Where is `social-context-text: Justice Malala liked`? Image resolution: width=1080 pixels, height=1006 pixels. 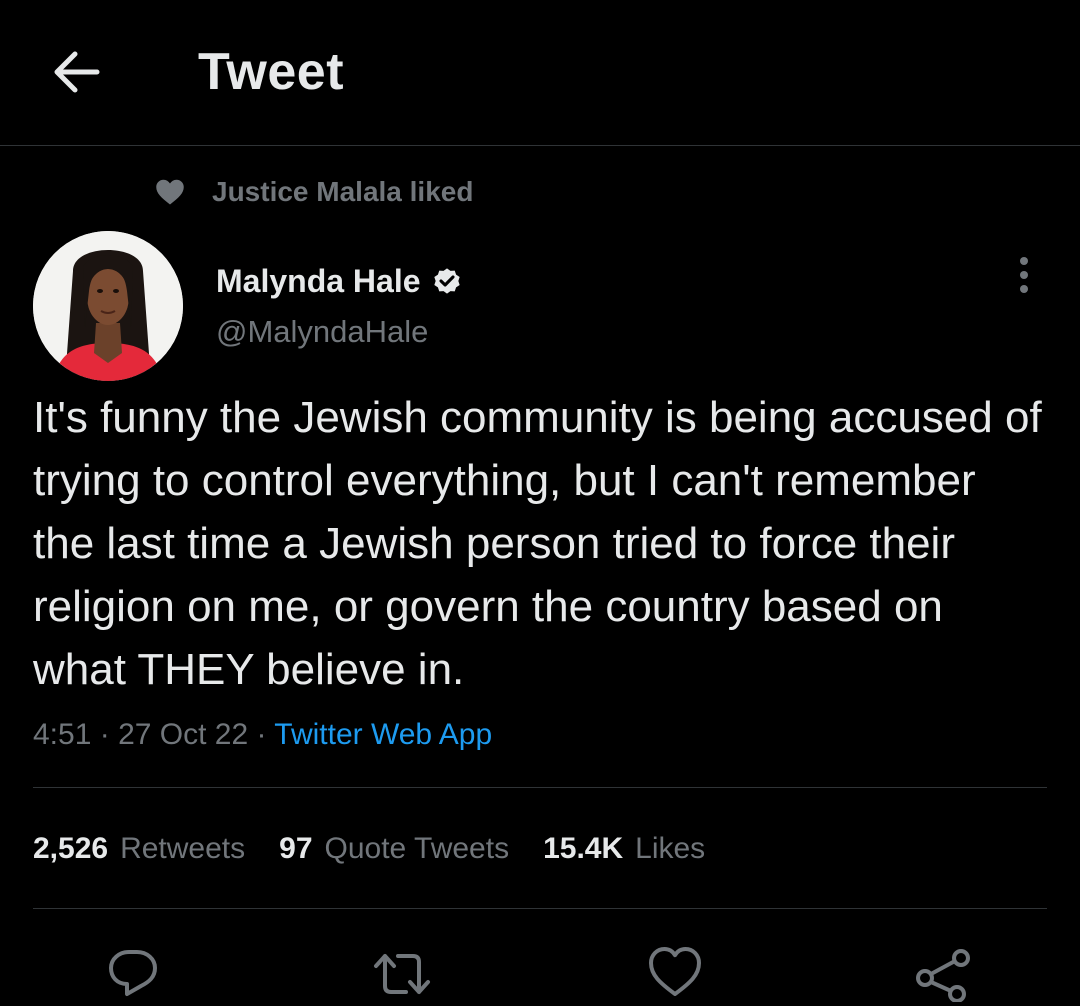 social-context-text: Justice Malala liked is located at coordinates (343, 191).